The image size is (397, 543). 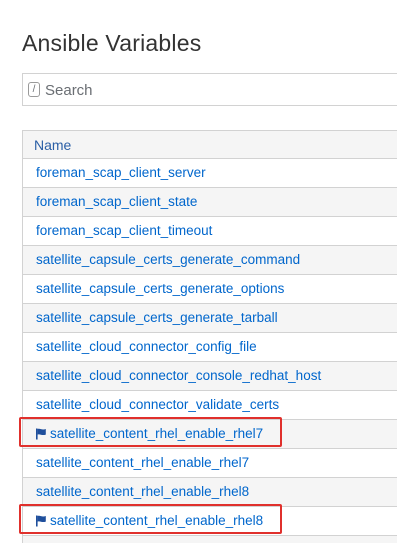 What do you see at coordinates (121, 172) in the screenshot?
I see `variable-name-link: foreman_scap_client_server` at bounding box center [121, 172].